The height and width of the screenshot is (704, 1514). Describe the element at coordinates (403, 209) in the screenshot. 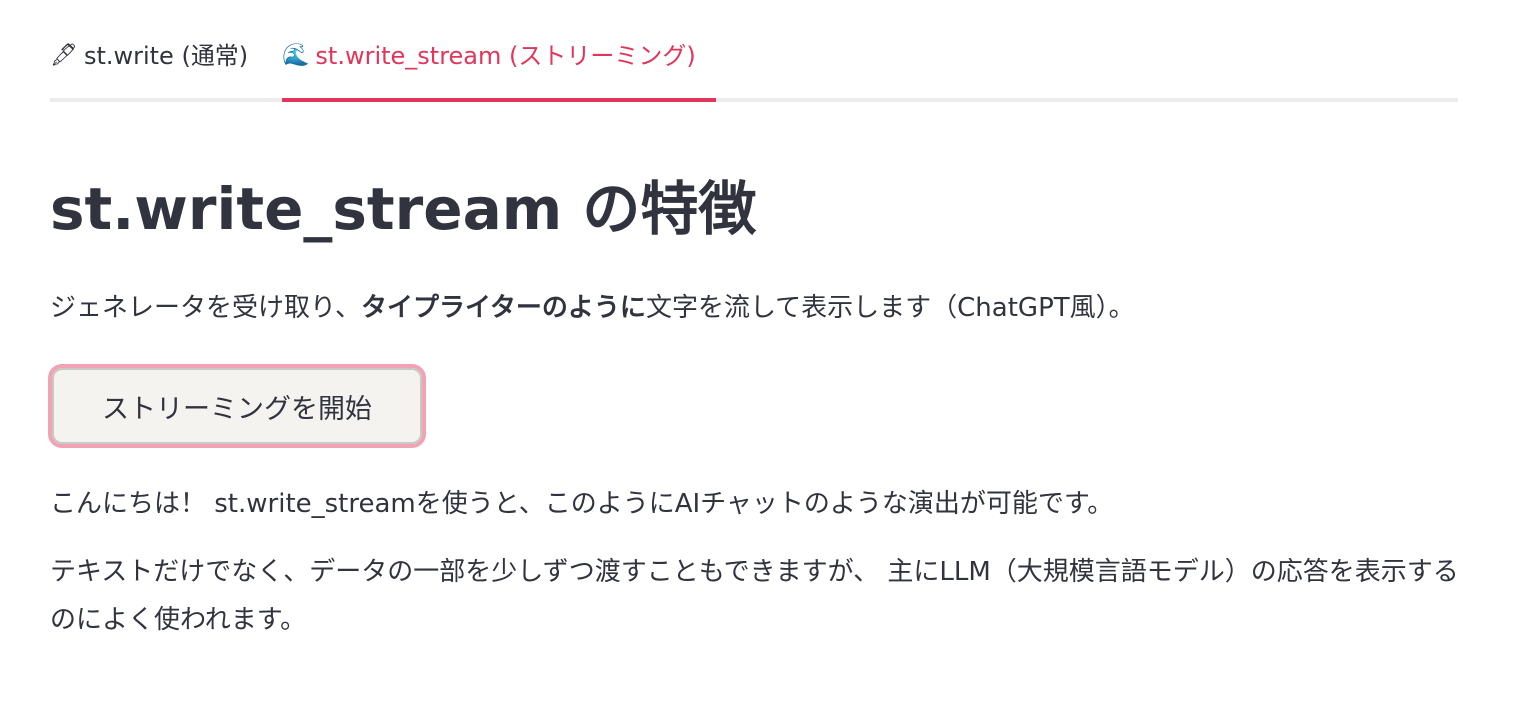

I see `page-title: st.write_stream の特徴` at that location.